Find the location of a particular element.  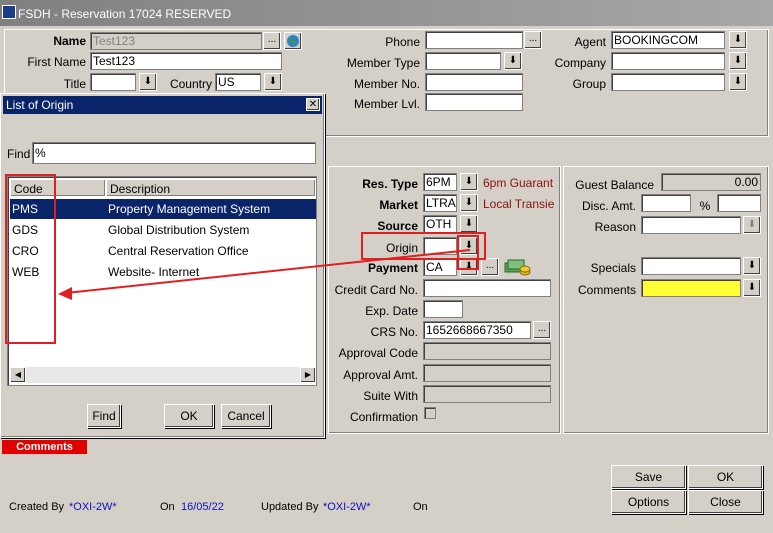

name-field: Test123 is located at coordinates (176, 41).